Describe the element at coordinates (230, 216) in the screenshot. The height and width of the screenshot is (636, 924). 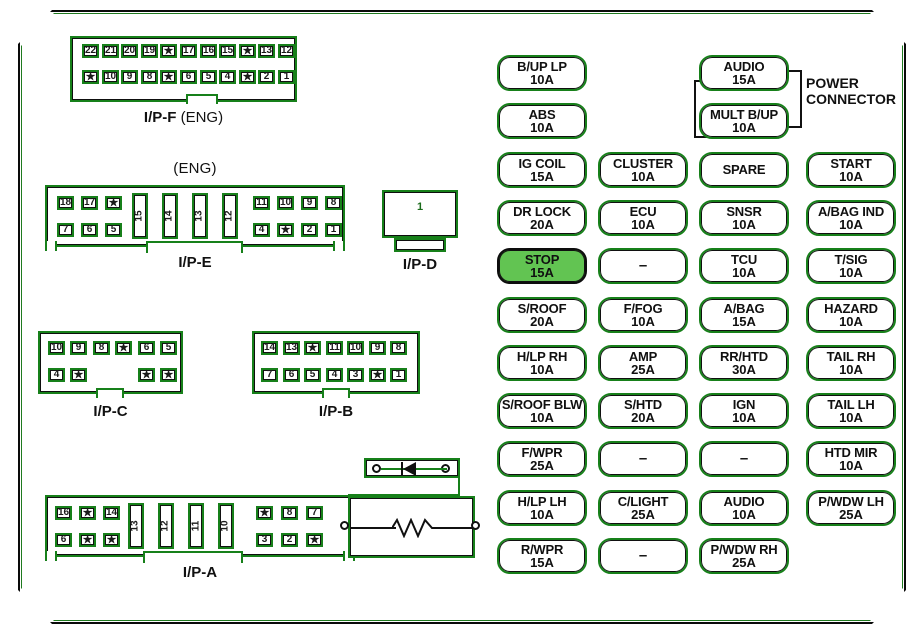
I see `ip-e-tall-pin-12: 12` at that location.